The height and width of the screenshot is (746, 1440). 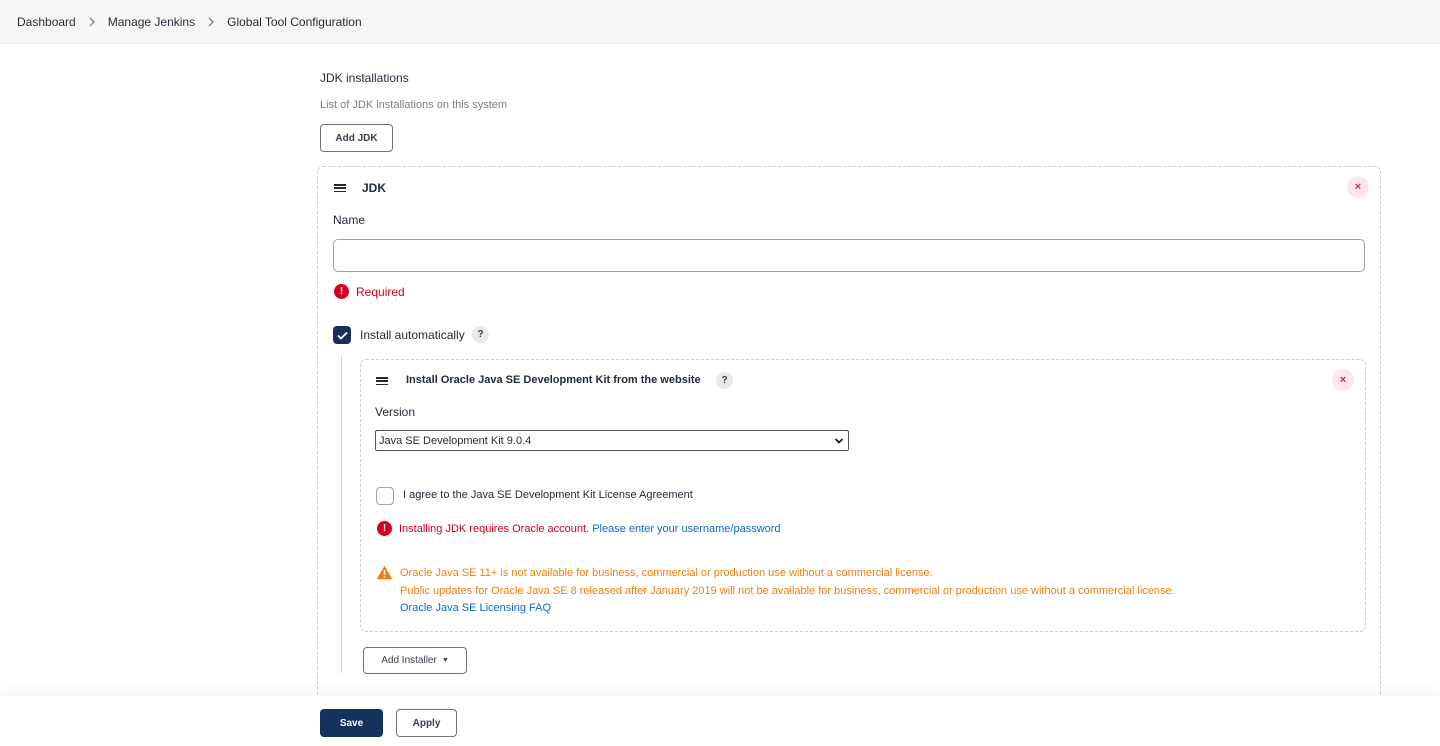 What do you see at coordinates (151, 22) in the screenshot?
I see `breadcrumb-manage-jenkins: Manage Jenkins` at bounding box center [151, 22].